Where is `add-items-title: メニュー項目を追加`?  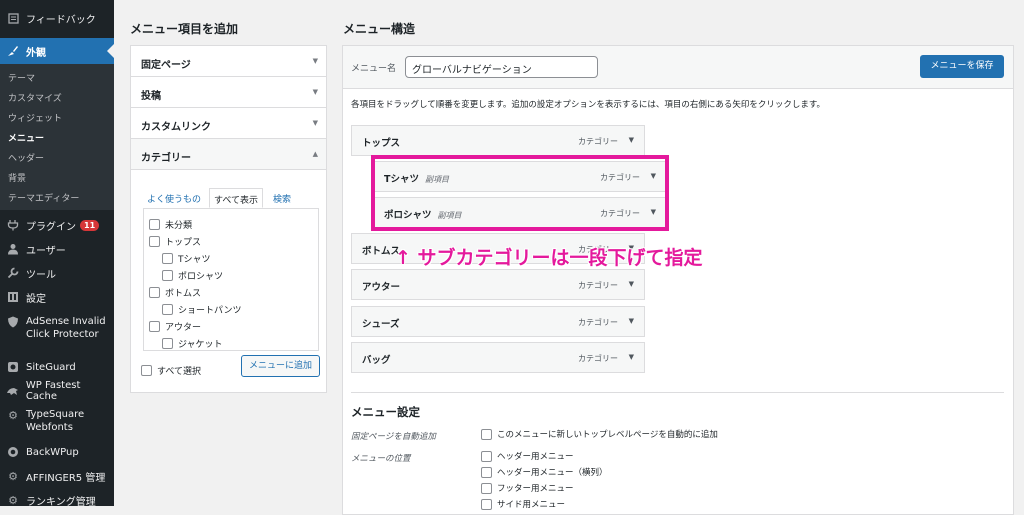
add-items-title: メニュー項目を追加 is located at coordinates (184, 29).